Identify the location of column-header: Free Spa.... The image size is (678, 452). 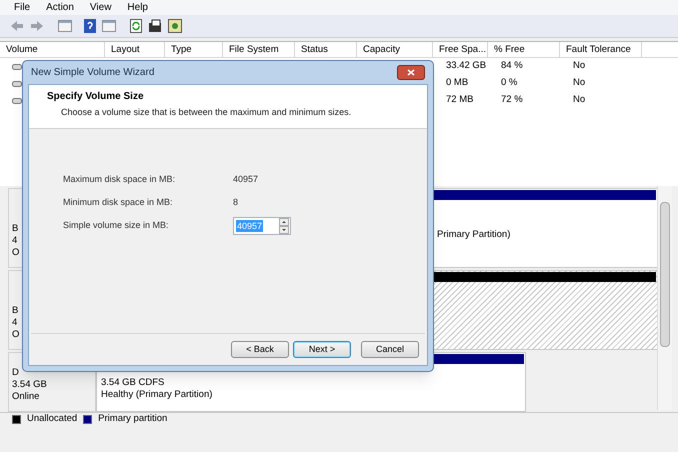
(460, 49).